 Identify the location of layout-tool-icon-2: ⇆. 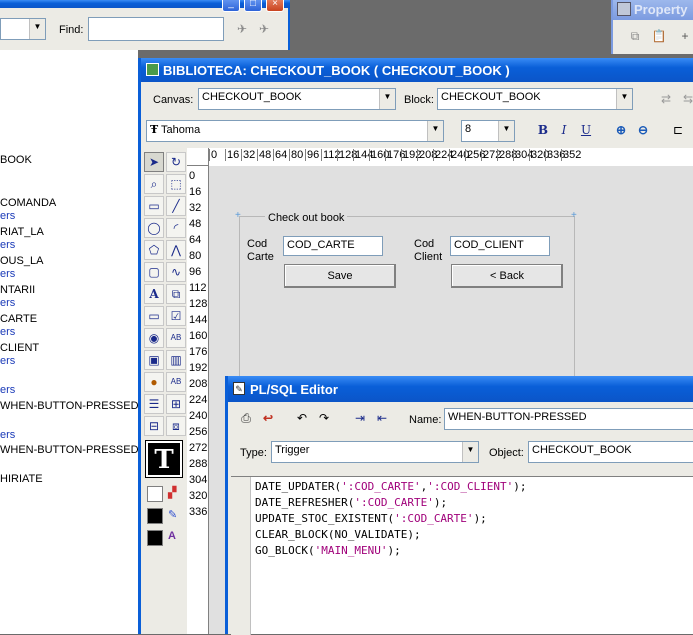
(685, 99).